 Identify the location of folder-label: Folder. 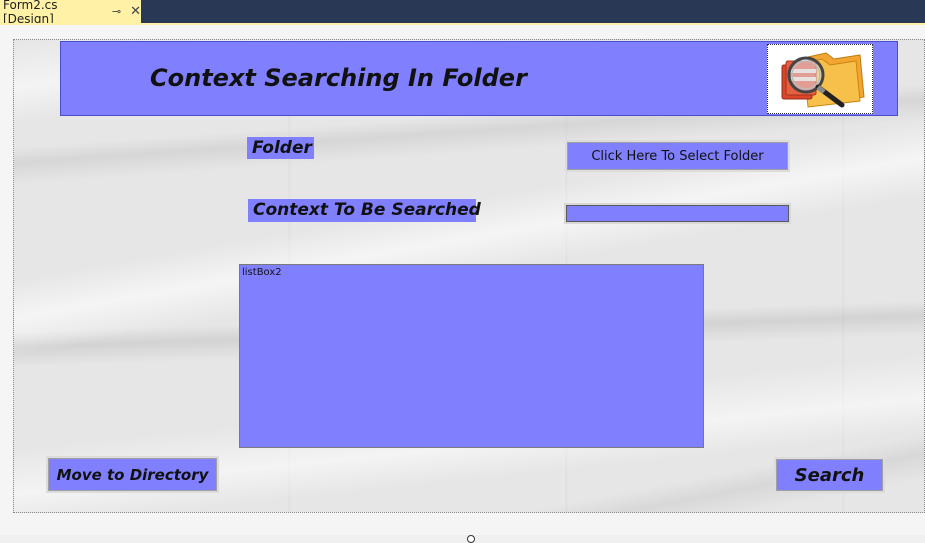
(280, 148).